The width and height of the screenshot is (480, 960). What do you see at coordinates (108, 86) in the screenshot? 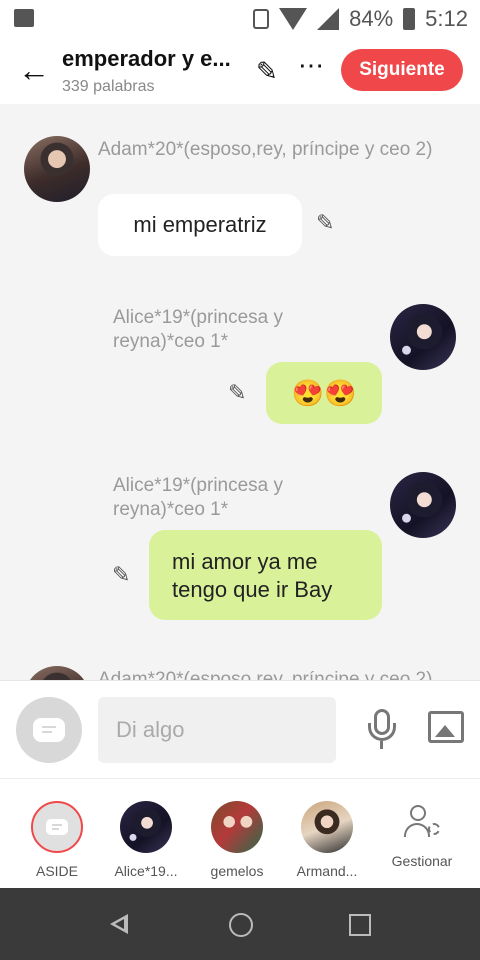
I see `word-count: 339 palabras` at bounding box center [108, 86].